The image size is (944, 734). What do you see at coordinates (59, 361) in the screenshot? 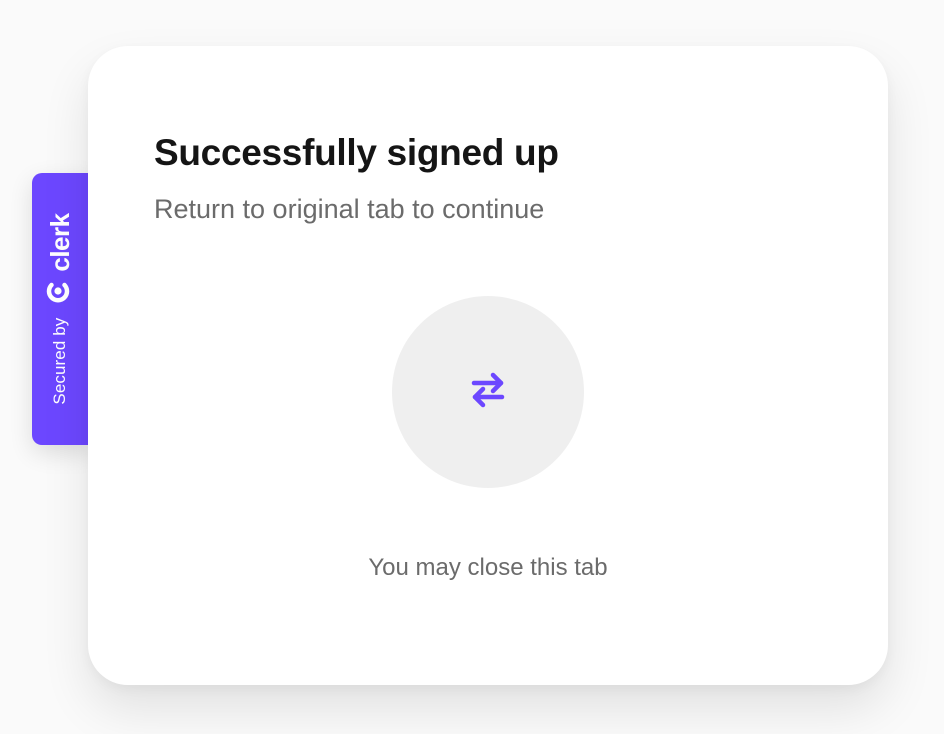
I see `secured-by-label: Secured by` at bounding box center [59, 361].